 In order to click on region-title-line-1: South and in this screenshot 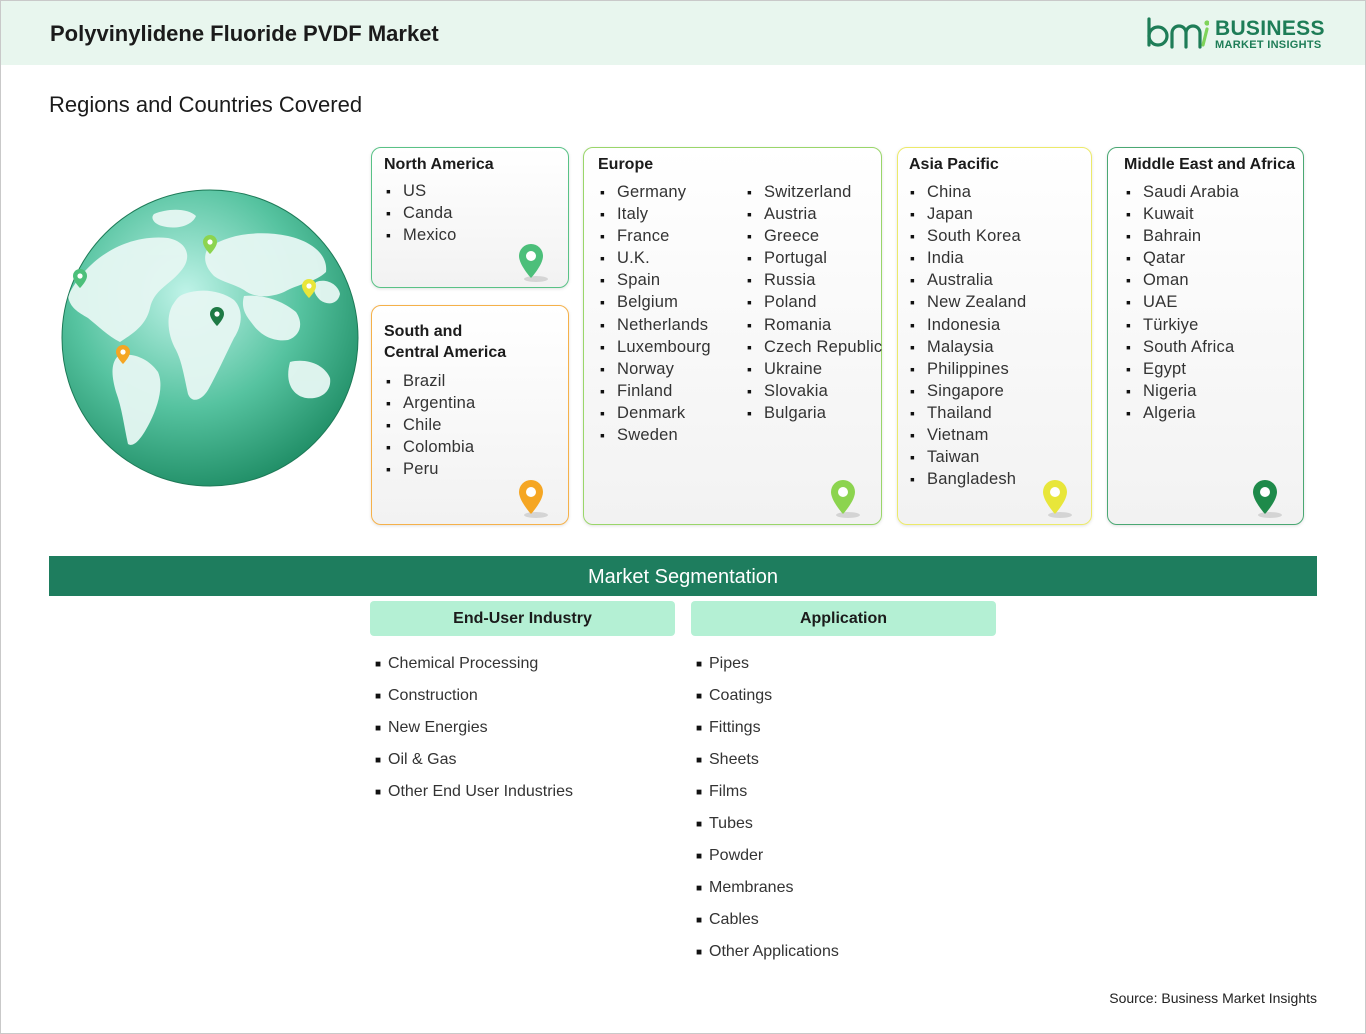, I will do `click(423, 331)`.